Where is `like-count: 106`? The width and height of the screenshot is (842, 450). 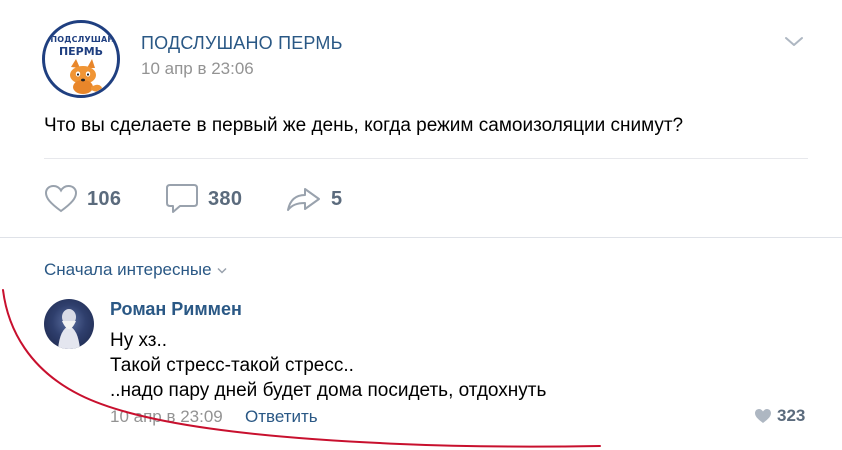
like-count: 106 is located at coordinates (104, 198).